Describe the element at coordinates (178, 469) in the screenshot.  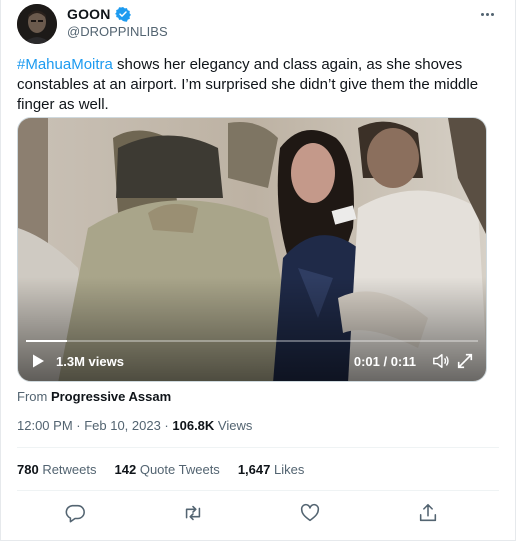
I see `quotes-label: Quote Tweets` at that location.